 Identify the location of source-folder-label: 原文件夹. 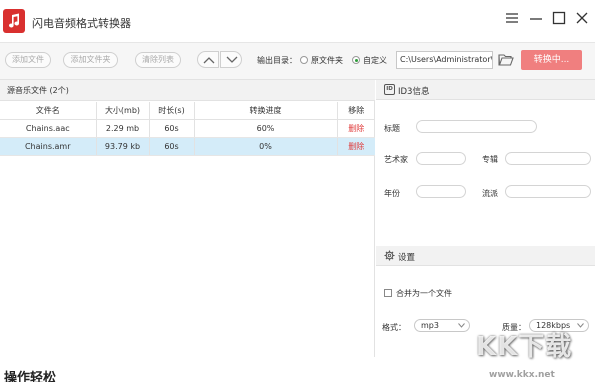
(327, 60).